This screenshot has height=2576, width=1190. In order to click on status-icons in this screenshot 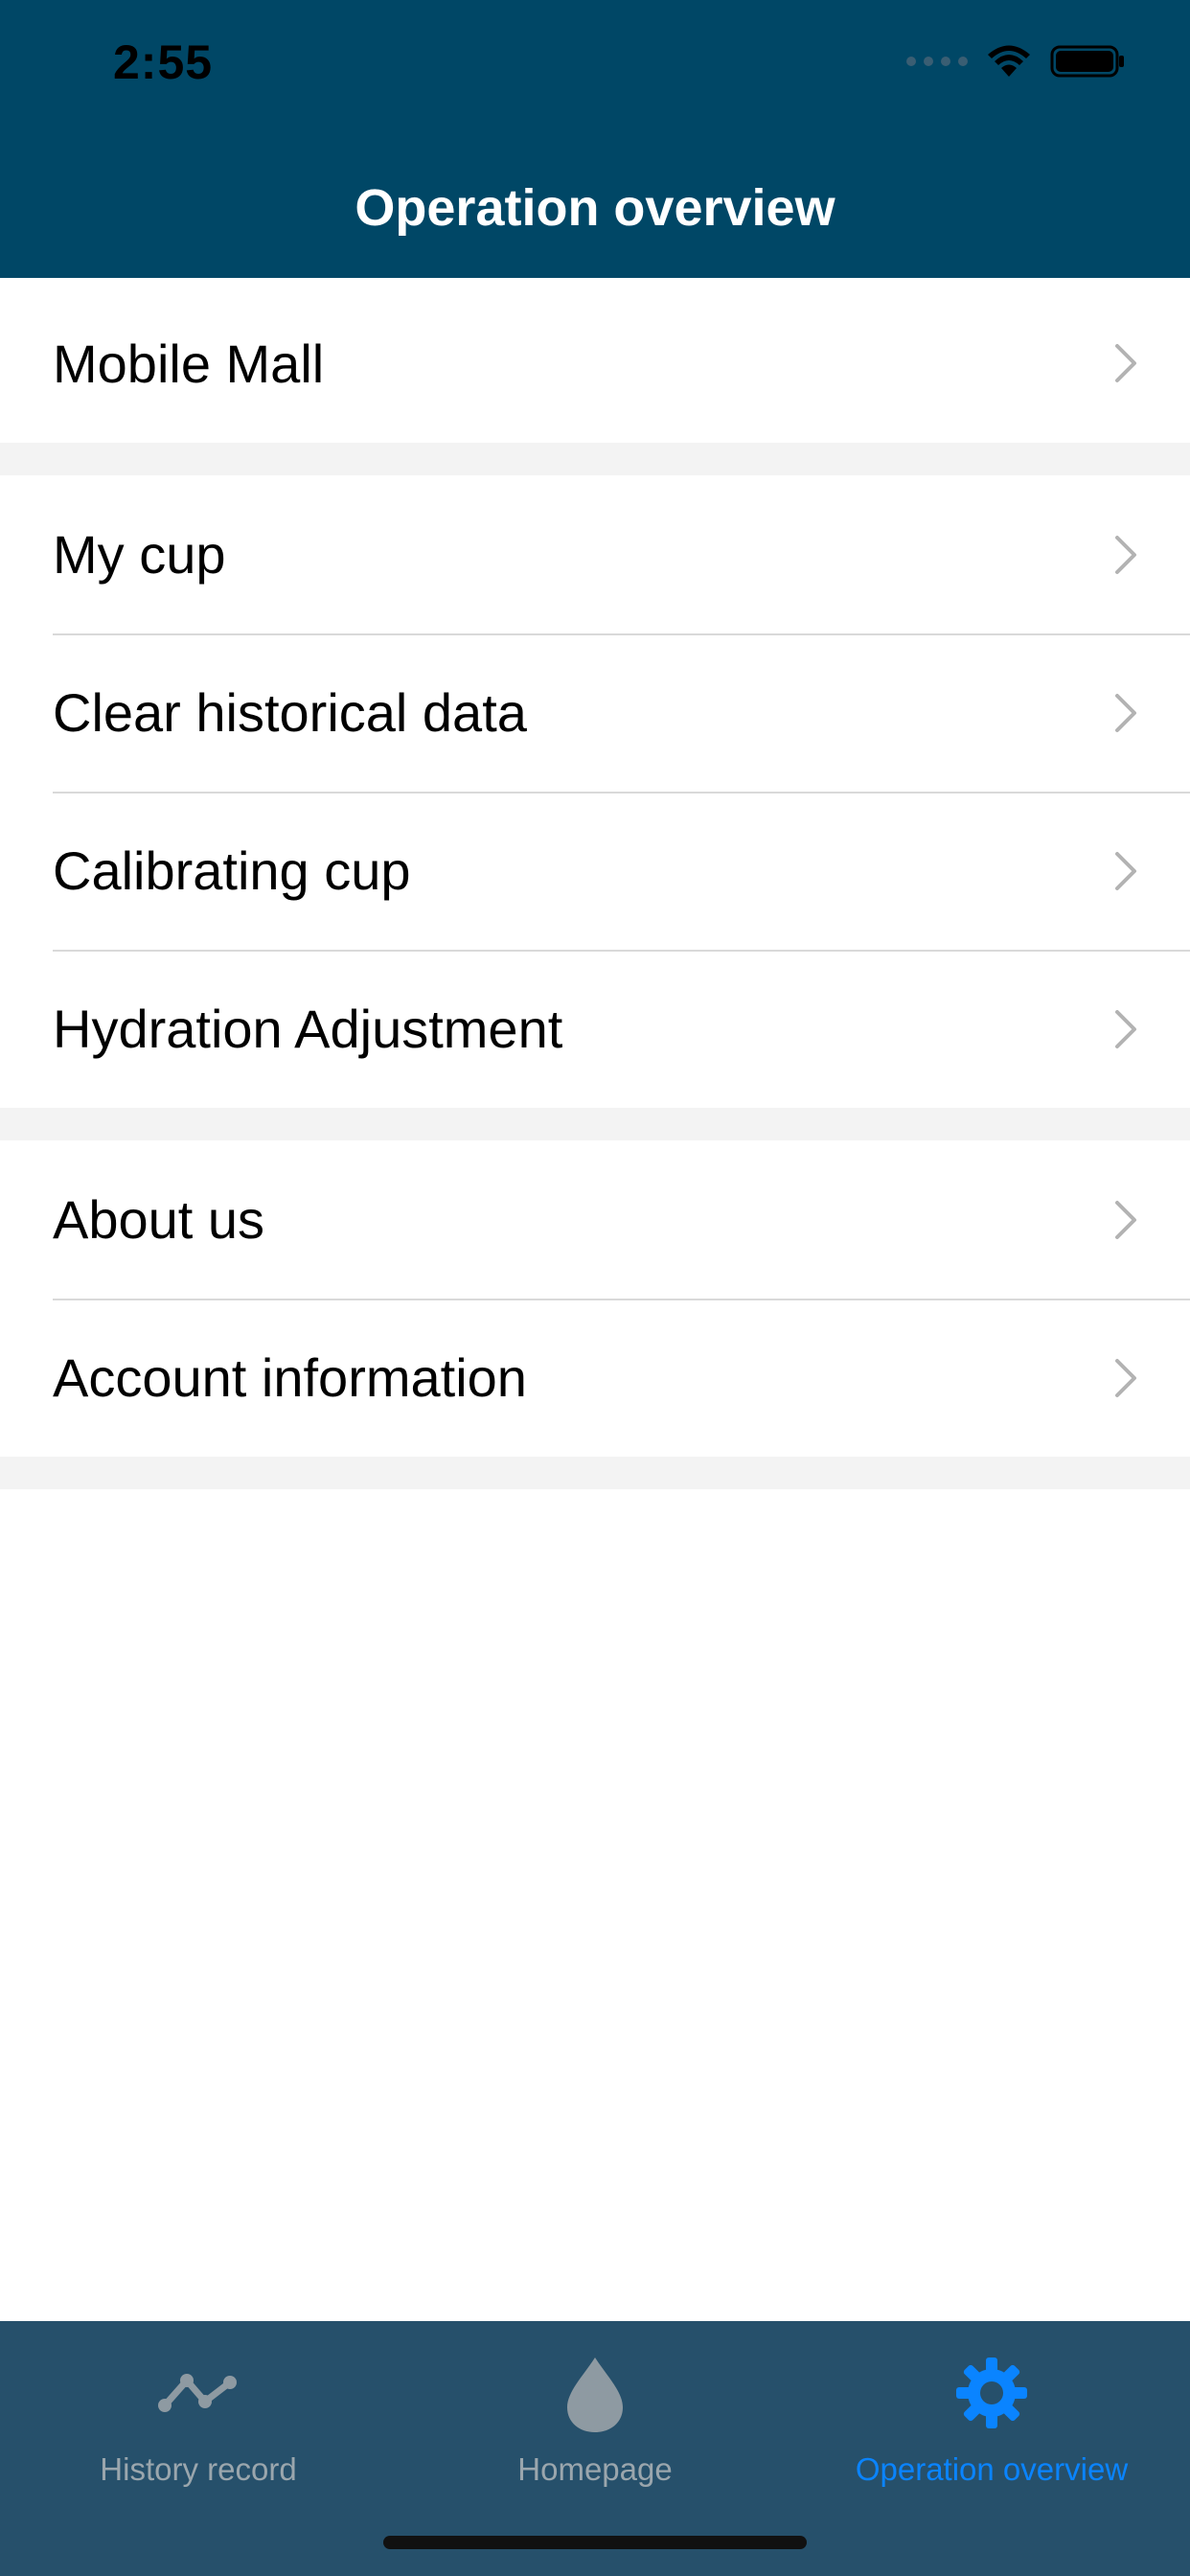, I will do `click(1016, 62)`.